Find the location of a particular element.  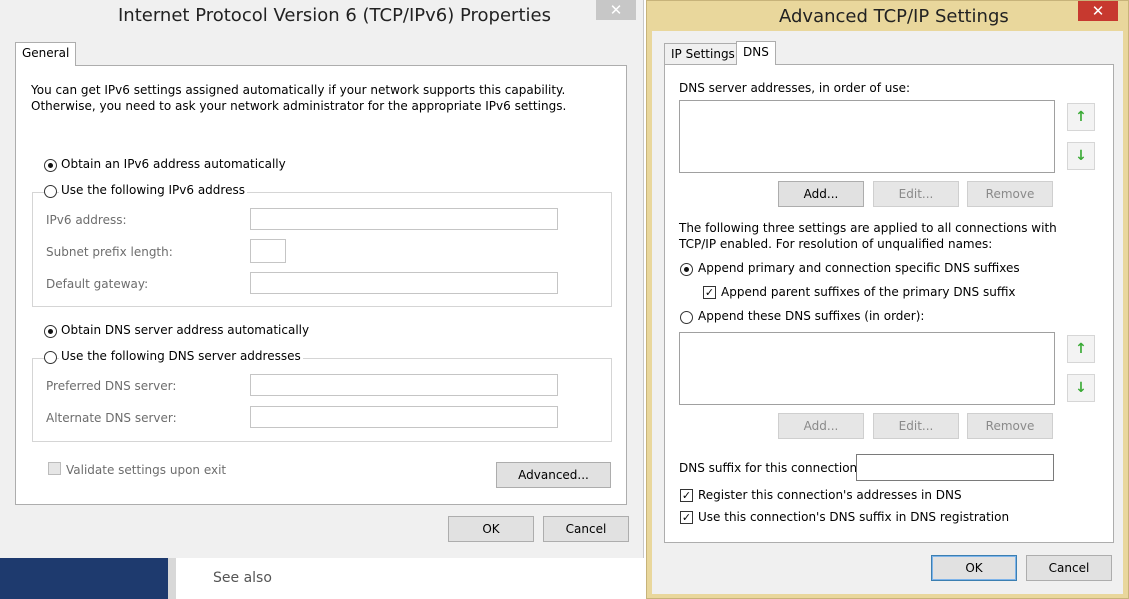

dns-server-down-button: ↓ is located at coordinates (1081, 156).